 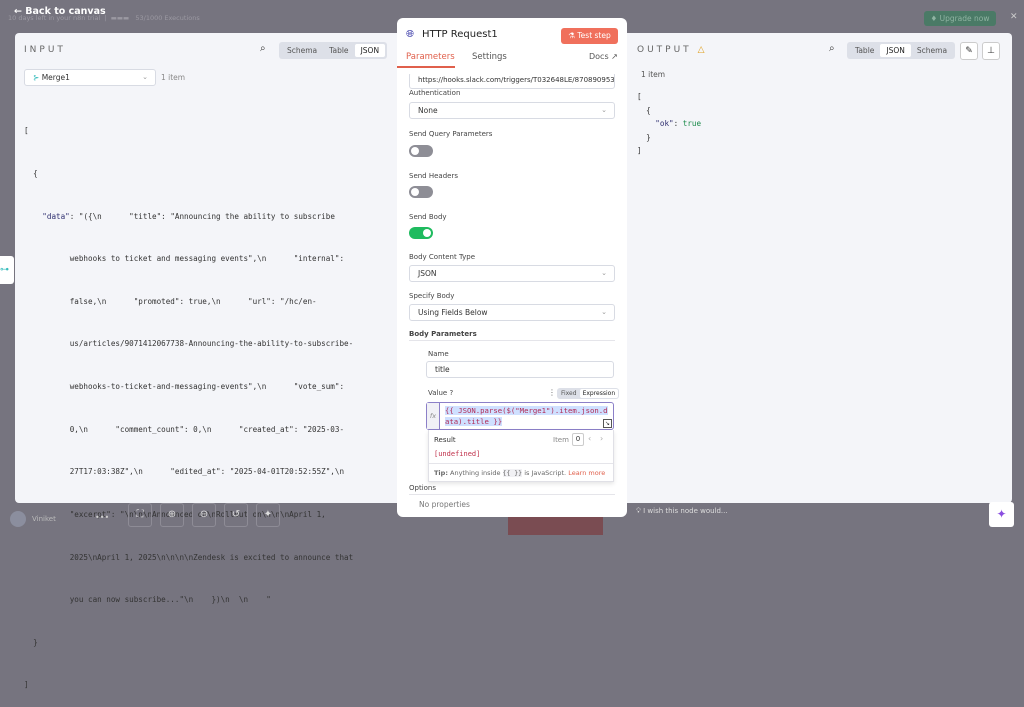 I want to click on warning-icon: △, so click(x=701, y=50).